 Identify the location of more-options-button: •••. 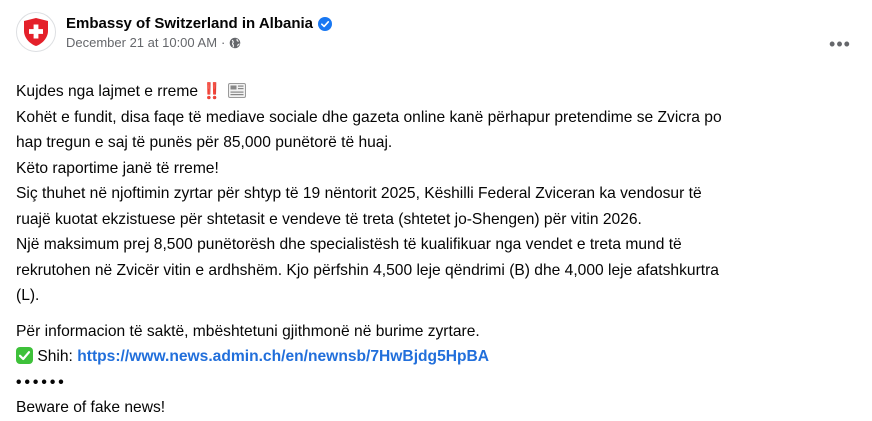
(840, 44).